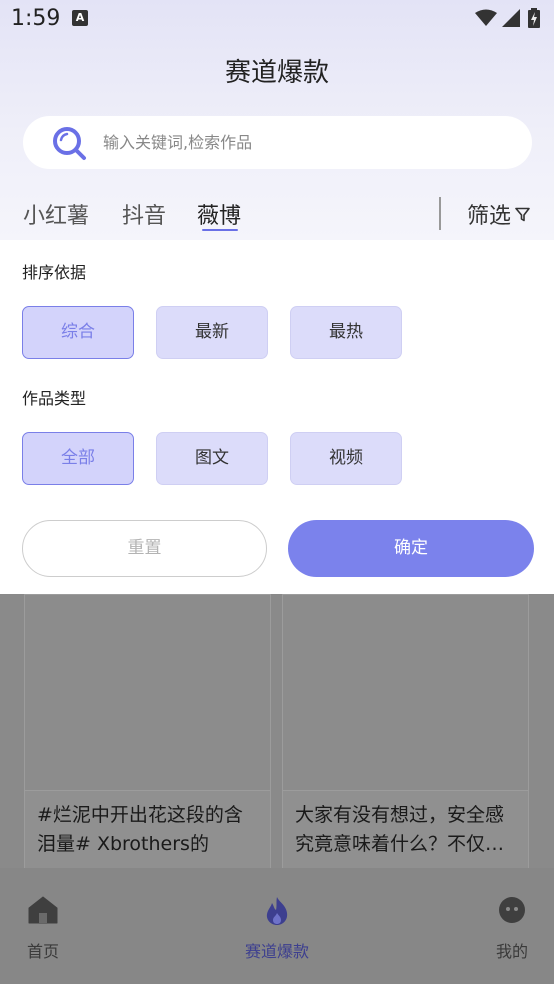  I want to click on home-icon, so click(43, 910).